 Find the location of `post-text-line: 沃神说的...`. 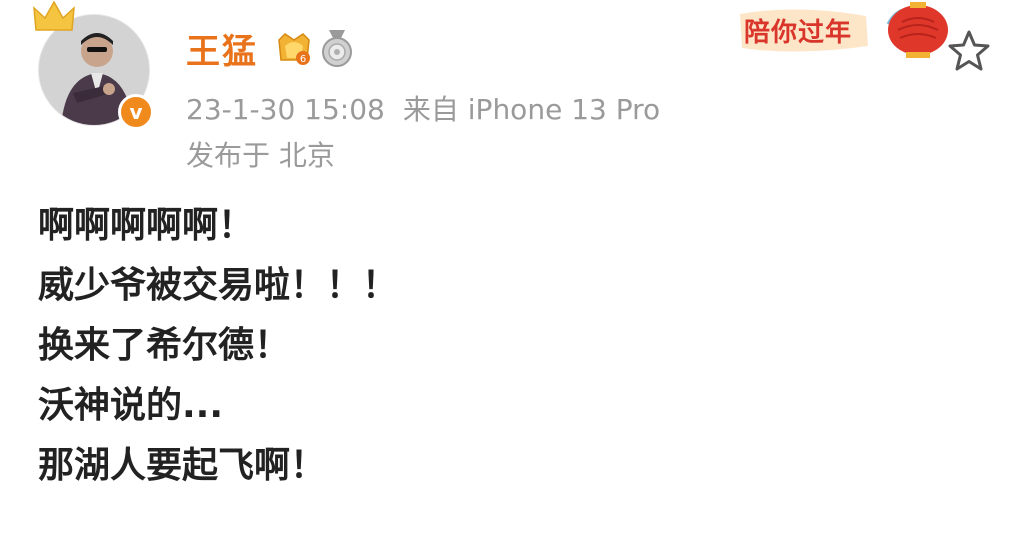

post-text-line: 沃神说的... is located at coordinates (131, 405).